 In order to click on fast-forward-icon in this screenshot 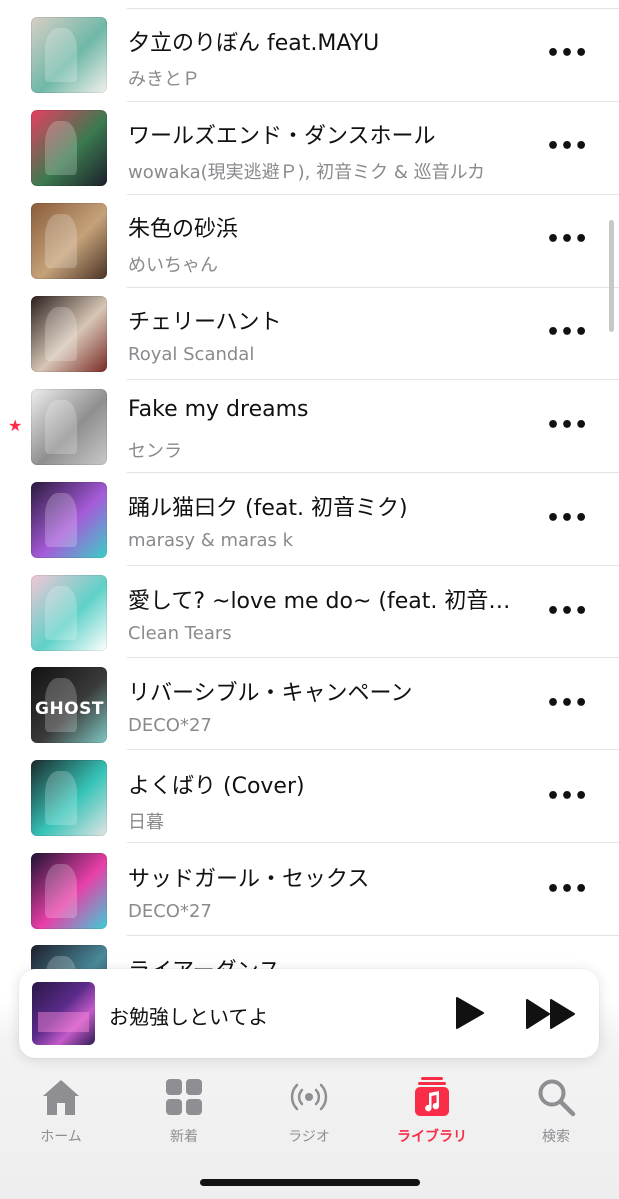, I will do `click(551, 1014)`.